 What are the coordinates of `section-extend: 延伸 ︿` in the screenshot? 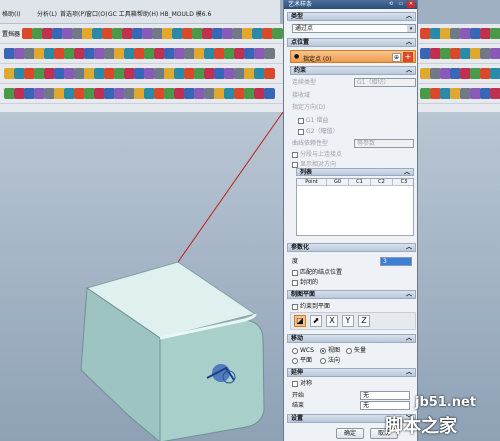 It's located at (351, 372).